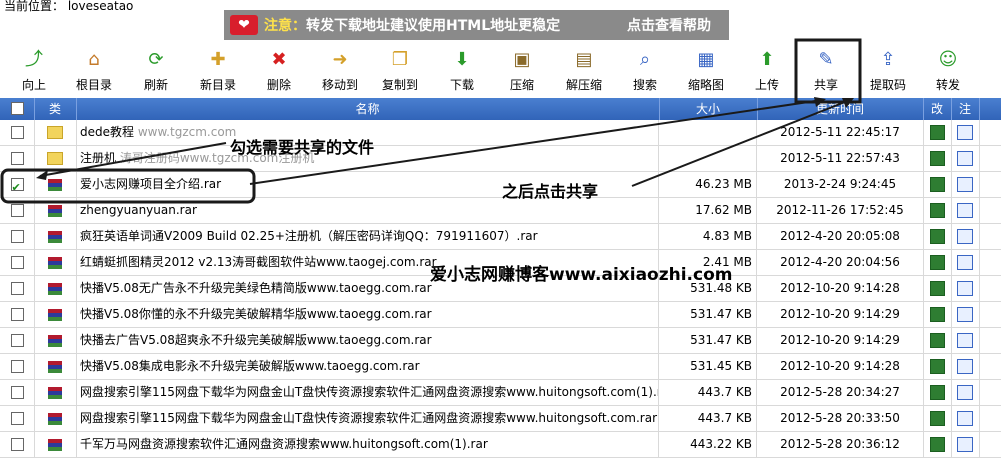  What do you see at coordinates (218, 72) in the screenshot?
I see `toolbar-button-3: ✚ 新目录` at bounding box center [218, 72].